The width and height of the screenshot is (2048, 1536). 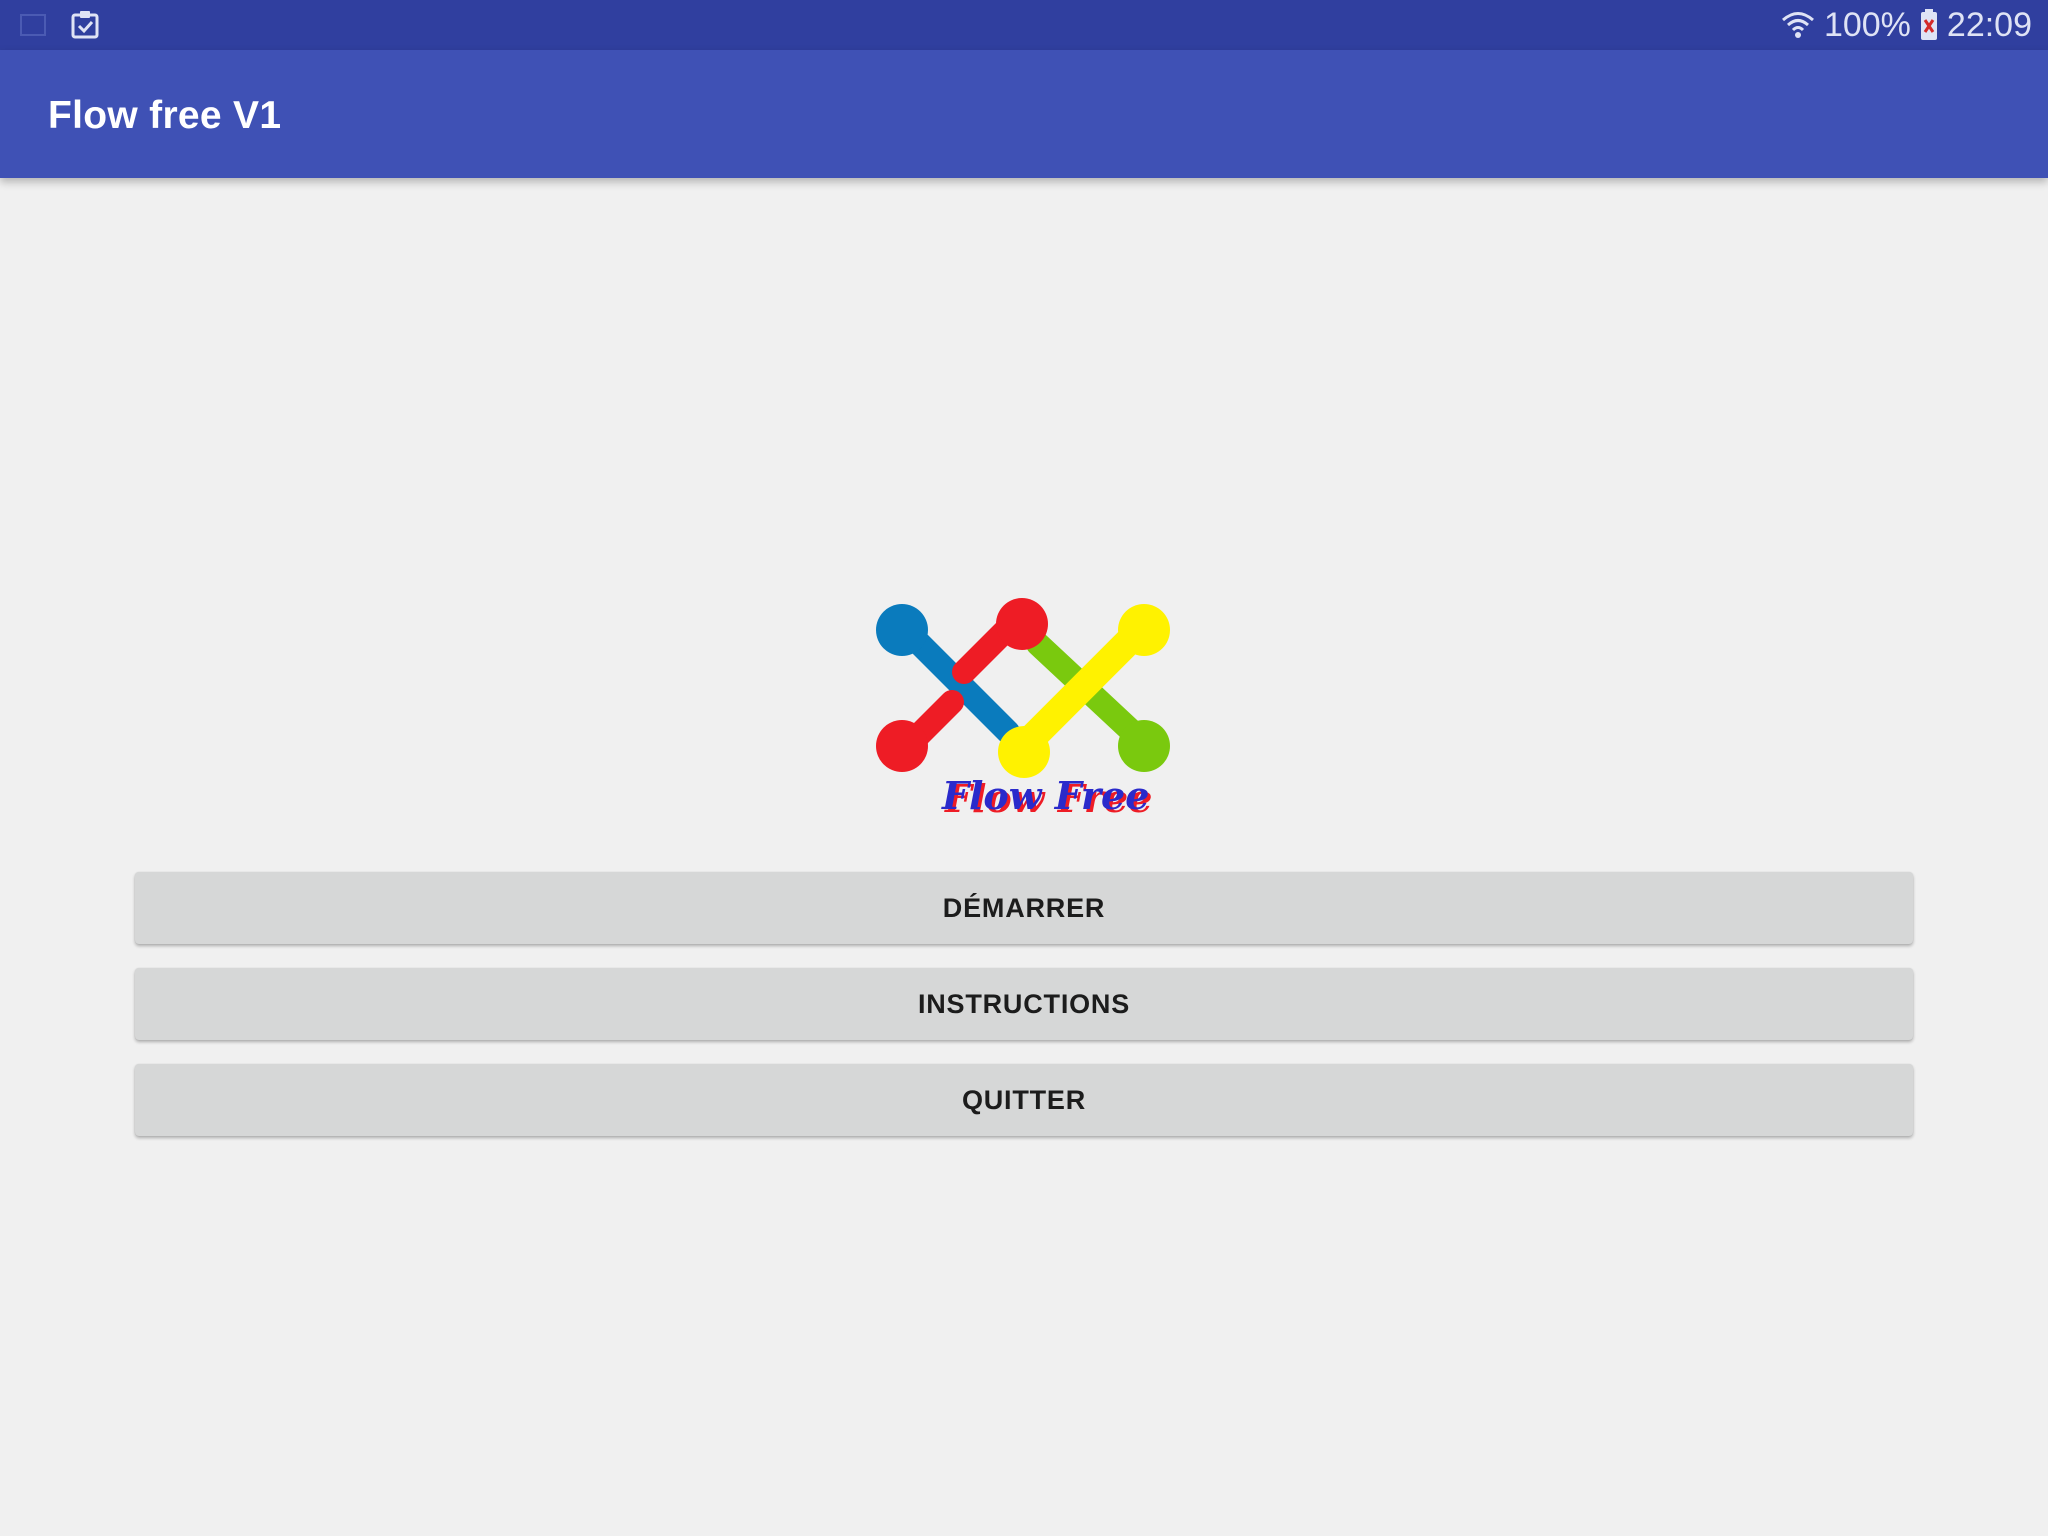 I want to click on logo-text: Flow Free, so click(x=1045, y=795).